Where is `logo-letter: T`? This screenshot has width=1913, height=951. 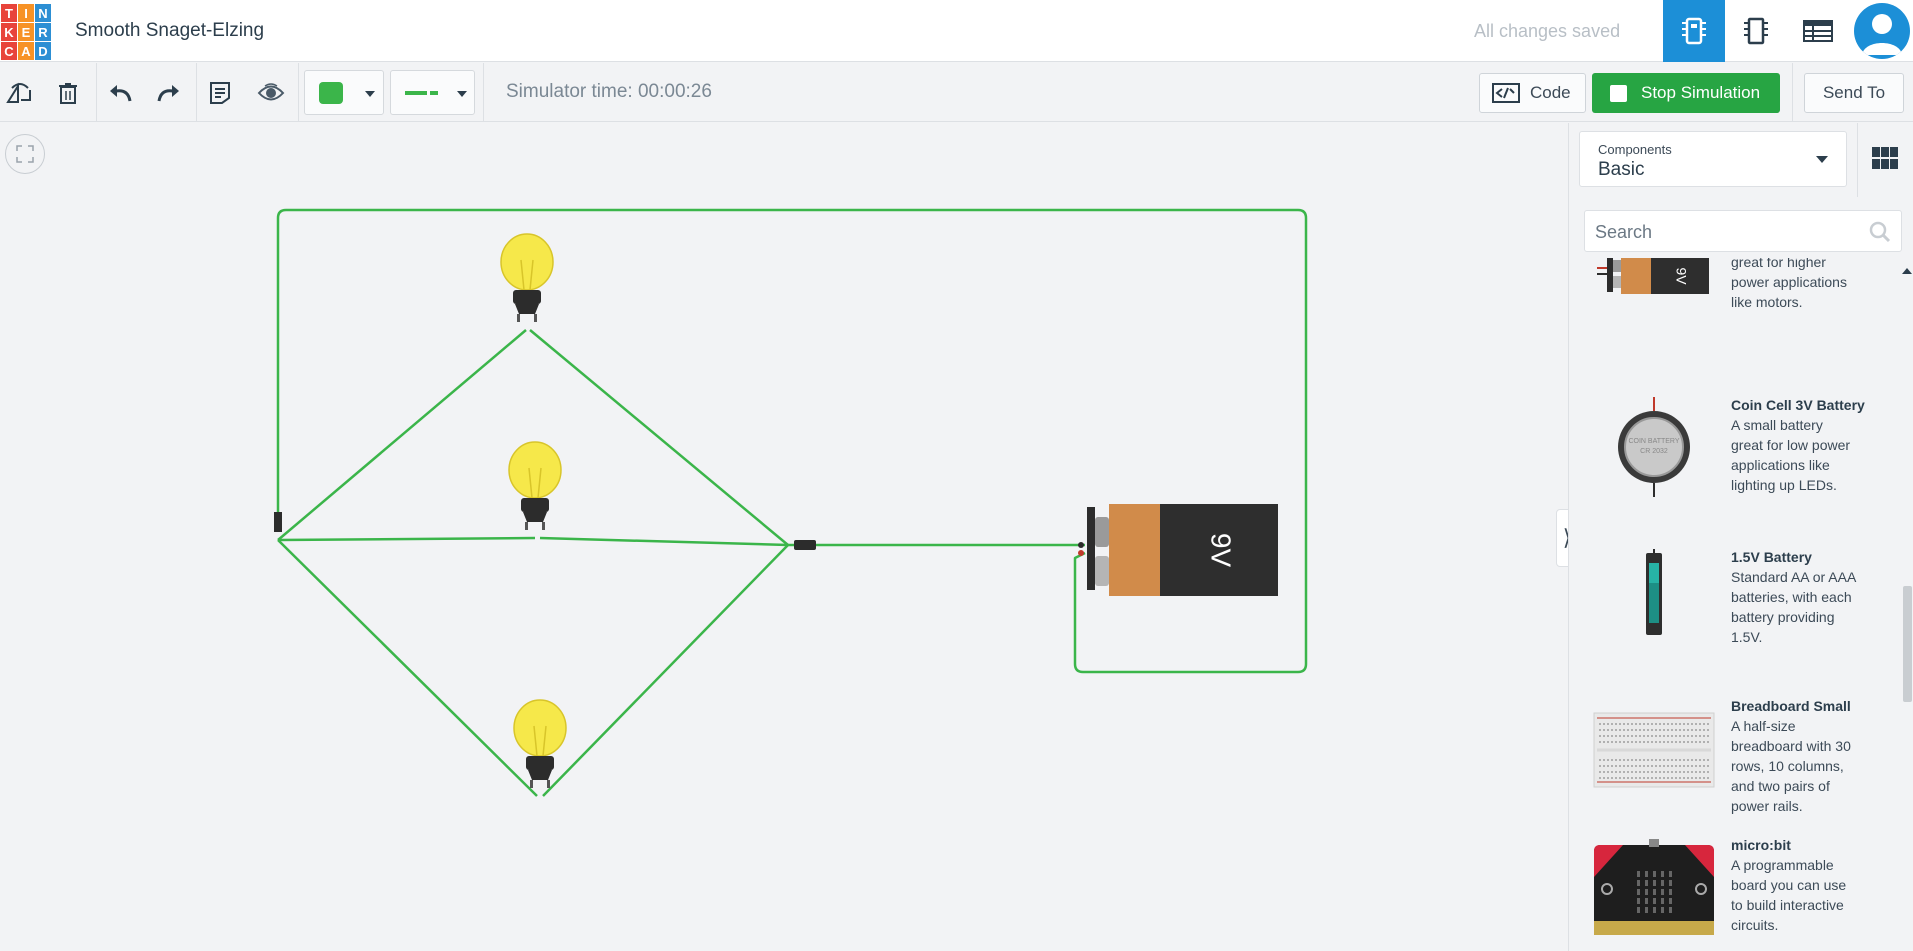 logo-letter: T is located at coordinates (9, 13).